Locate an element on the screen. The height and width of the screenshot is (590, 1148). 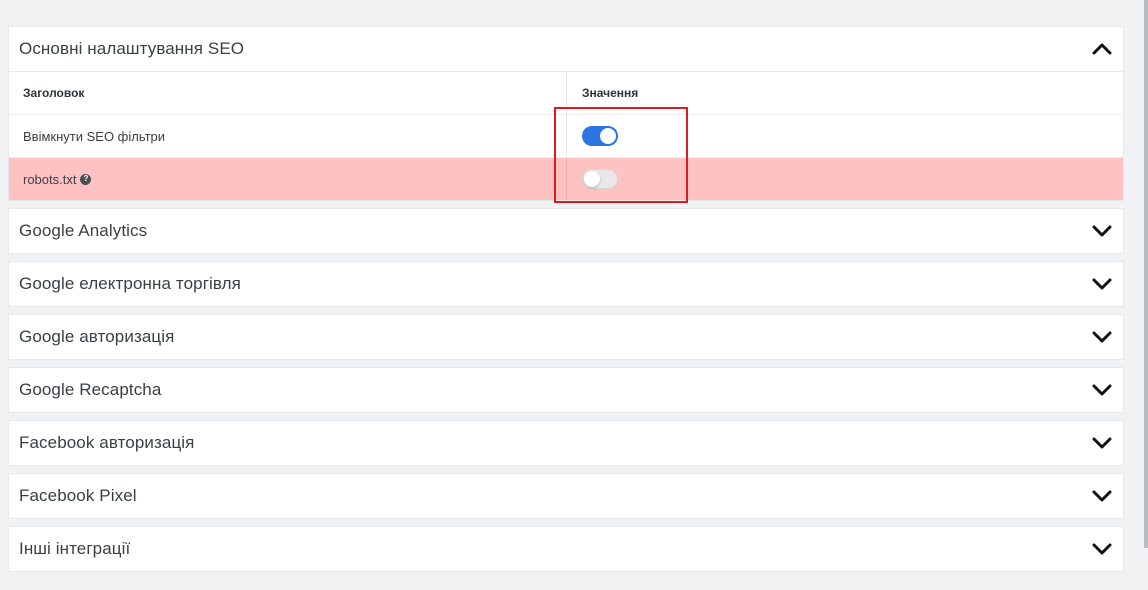
google-ecommerce-panel: Google електронна торгівля is located at coordinates (566, 284).